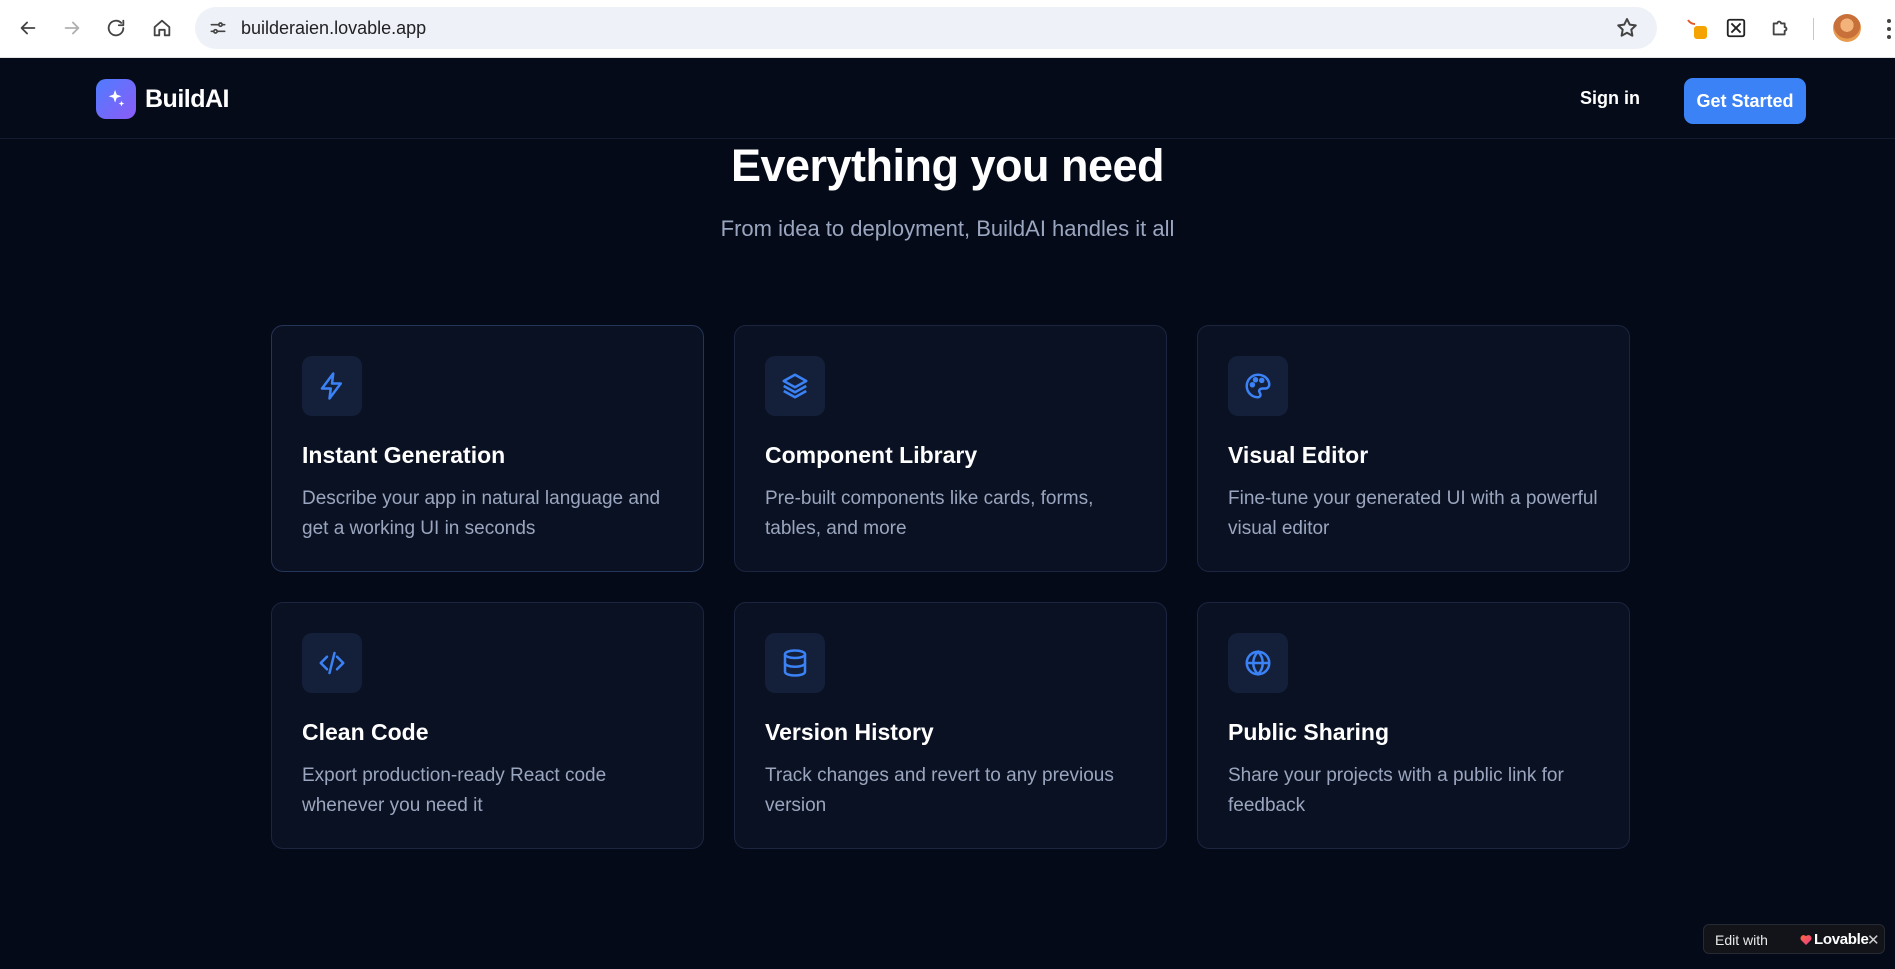 This screenshot has width=1895, height=969. I want to click on forward-button, so click(72, 28).